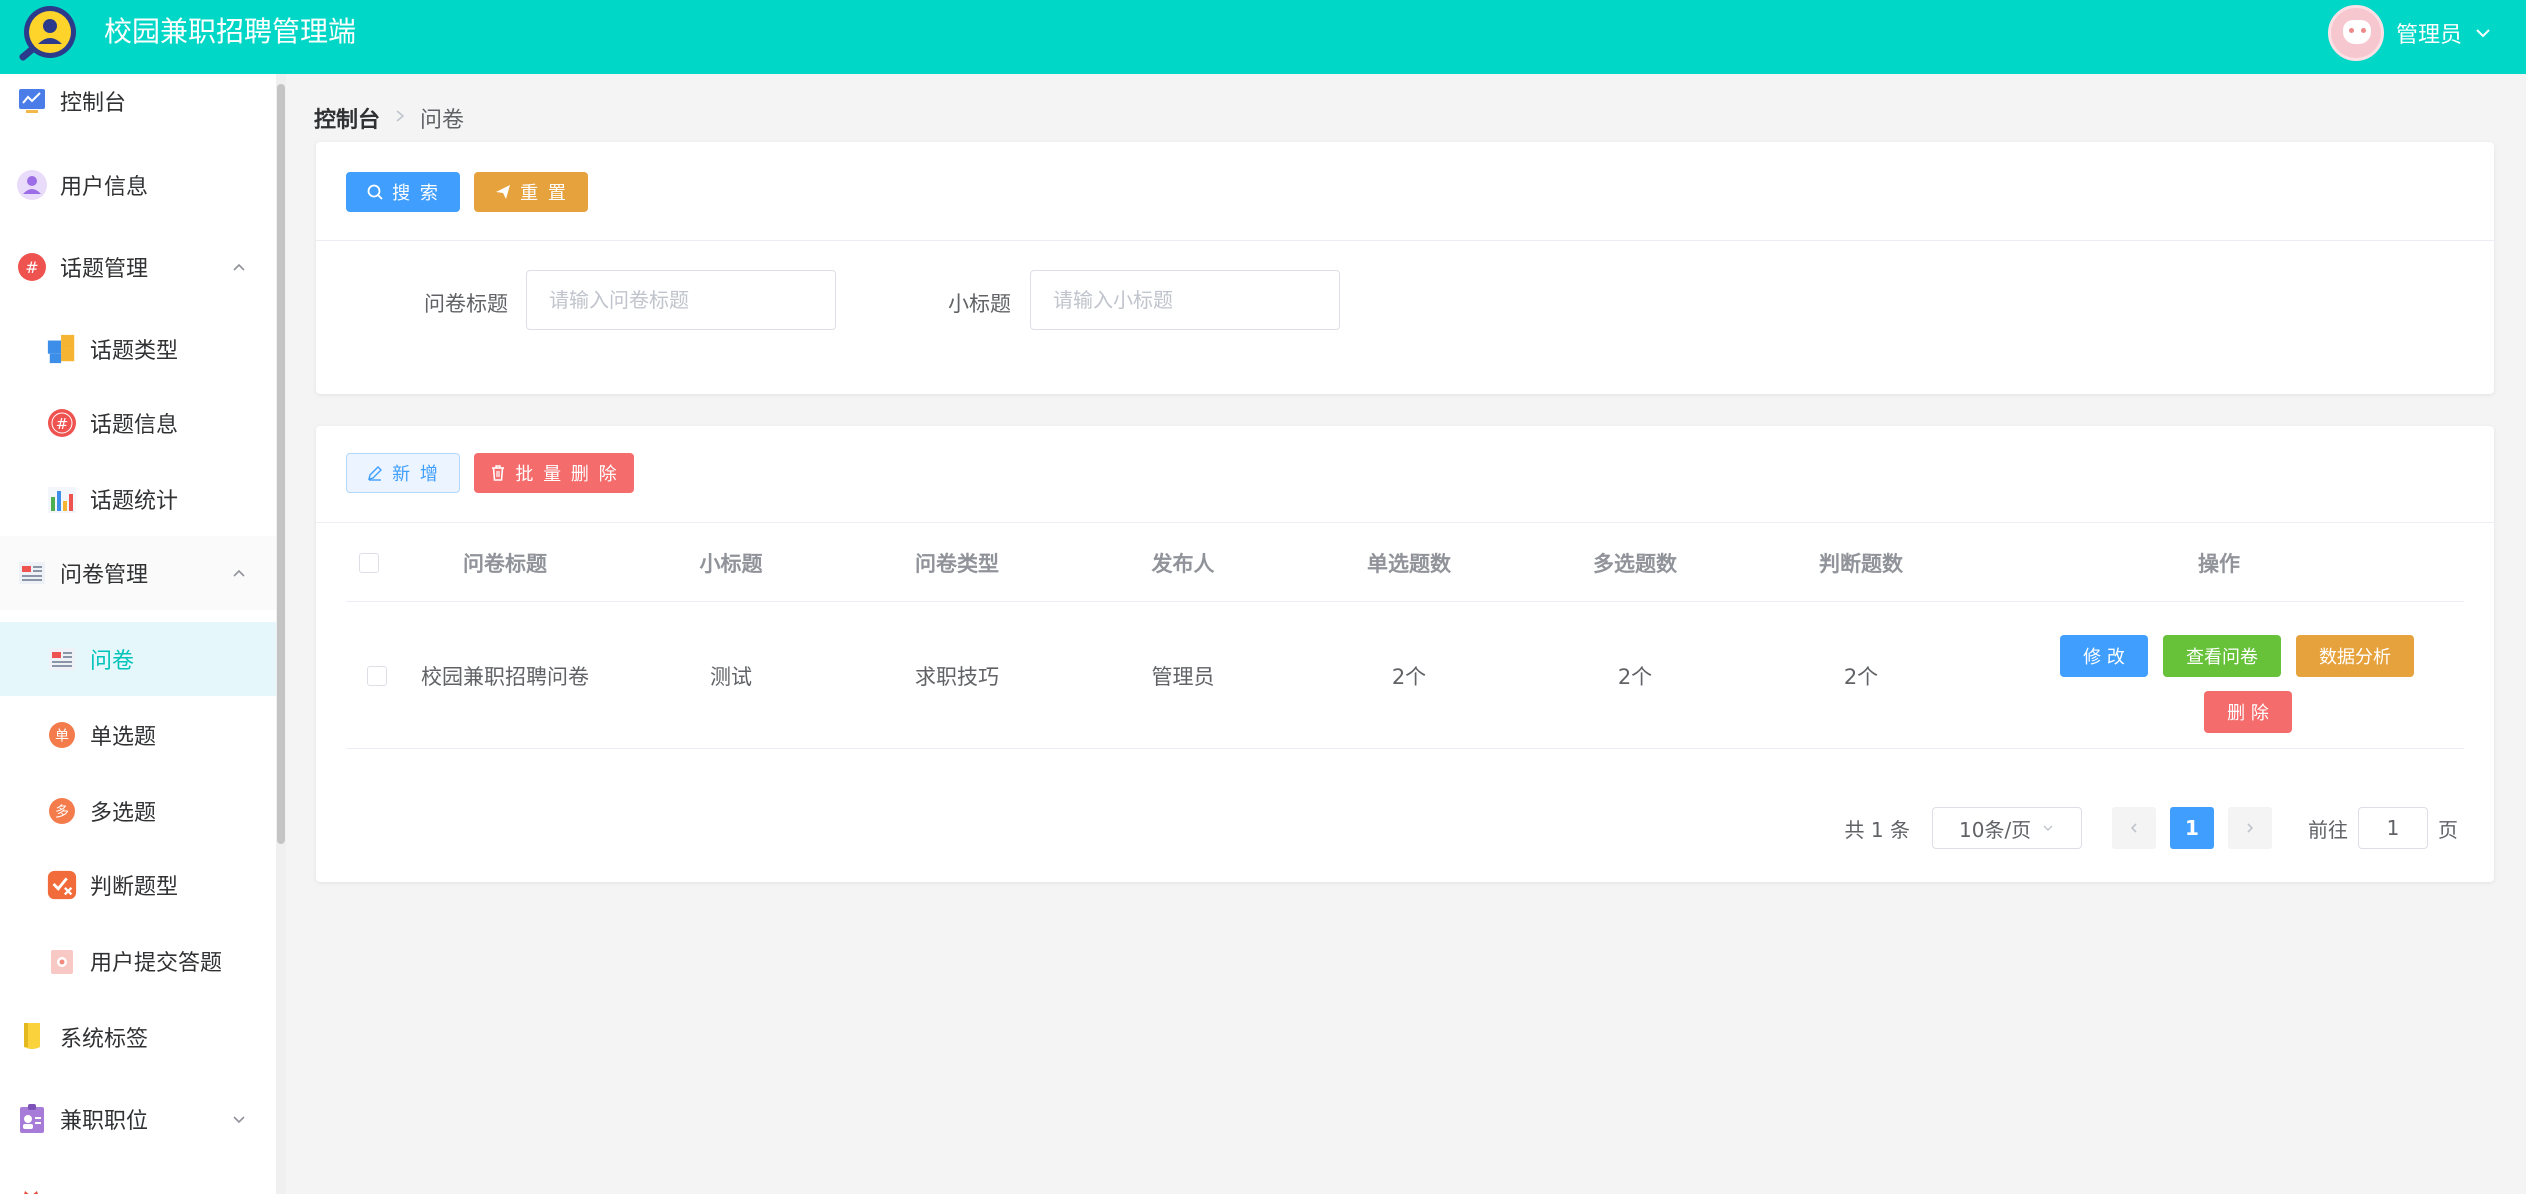 This screenshot has height=1194, width=2526. Describe the element at coordinates (681, 300) in the screenshot. I see `survey-title-input` at that location.